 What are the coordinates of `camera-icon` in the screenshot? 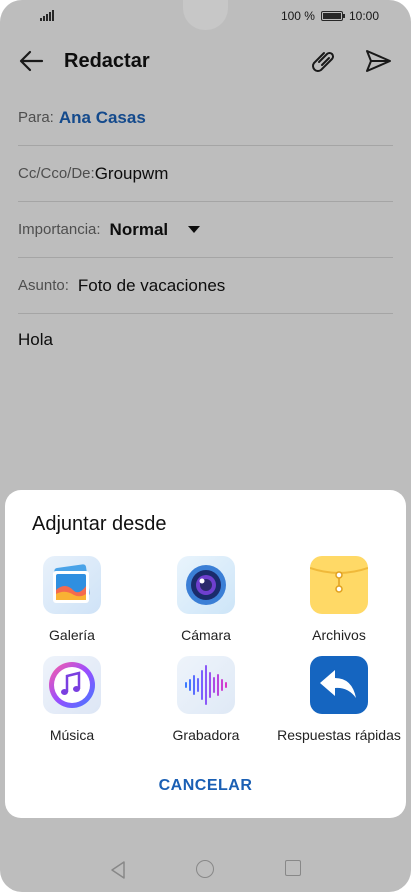 It's located at (206, 585).